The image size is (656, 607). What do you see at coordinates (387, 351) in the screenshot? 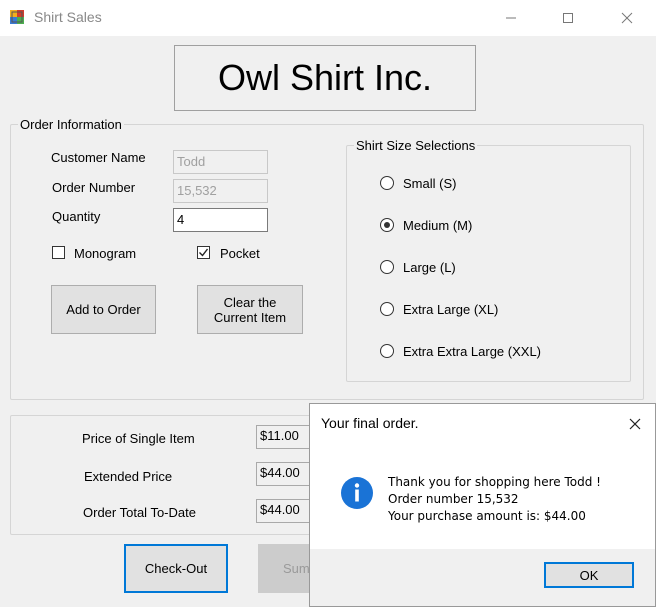
I see `size-radio-xxl` at bounding box center [387, 351].